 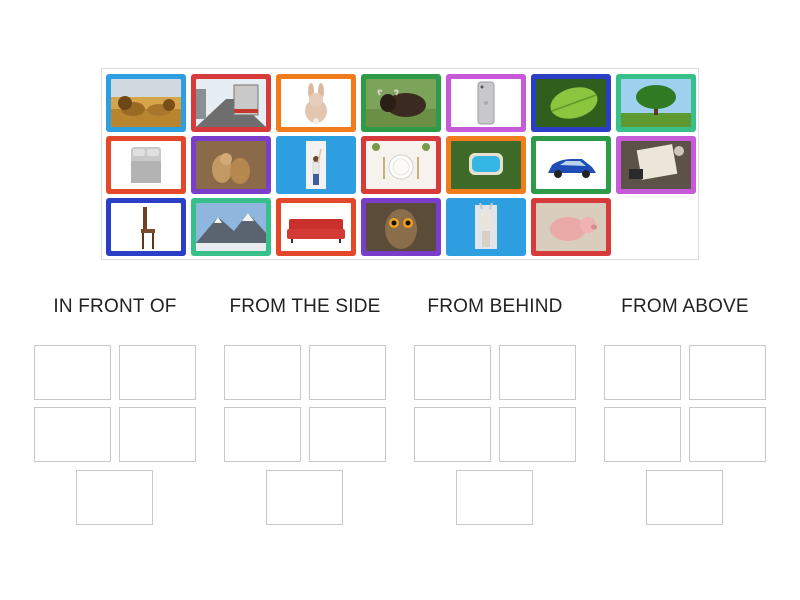 I want to click on card-horse, so click(x=486, y=227).